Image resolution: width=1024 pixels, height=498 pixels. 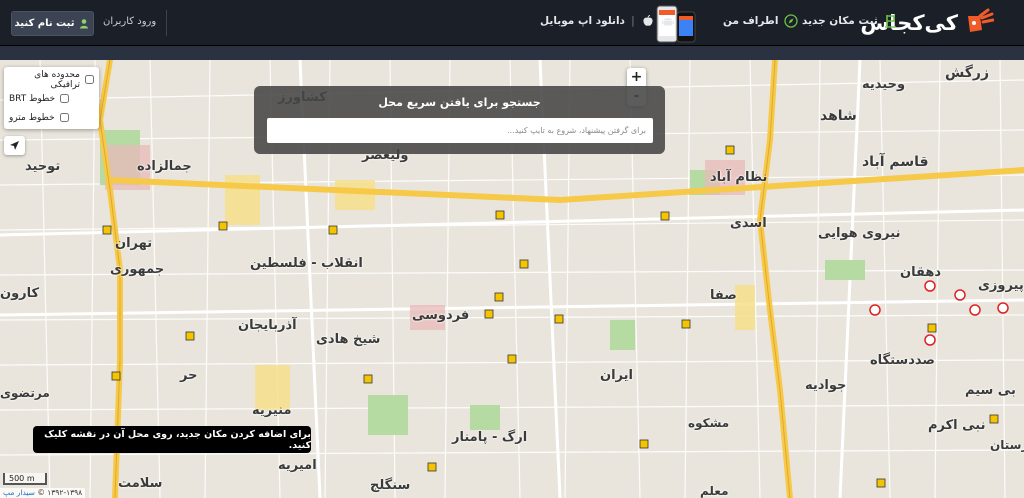 What do you see at coordinates (129, 21) in the screenshot?
I see `login-link: ورود کاربران` at bounding box center [129, 21].